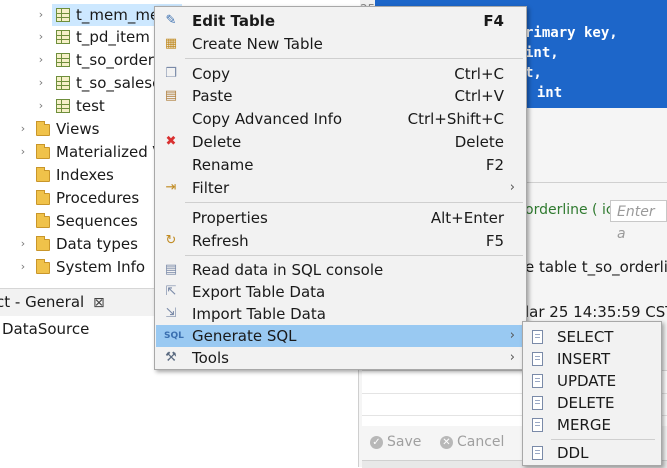 The height and width of the screenshot is (468, 667). Describe the element at coordinates (340, 44) in the screenshot. I see `menu-item-create-new-table: ▦ Create New Table` at that location.